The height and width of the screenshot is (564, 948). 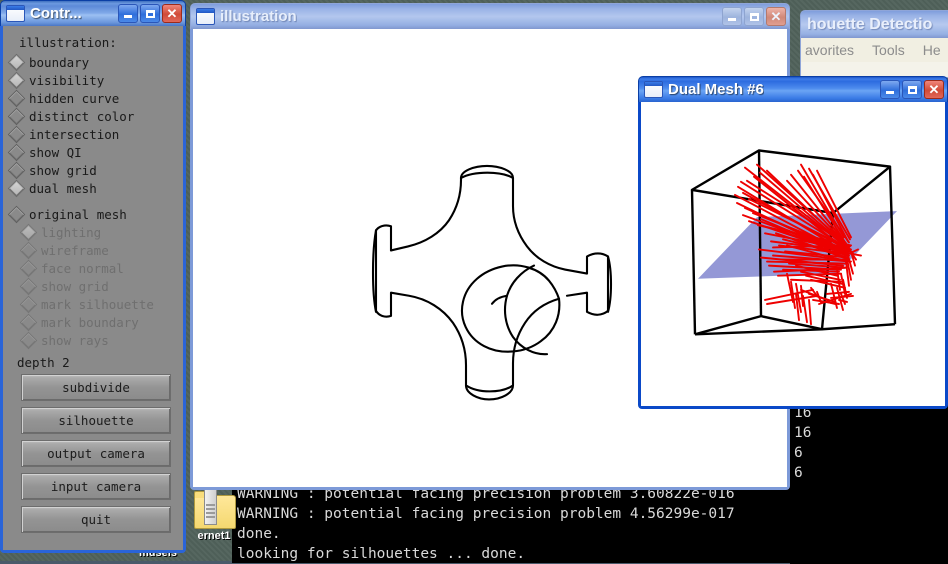 I want to click on option-distinct-color: distinct color, so click(x=95, y=116).